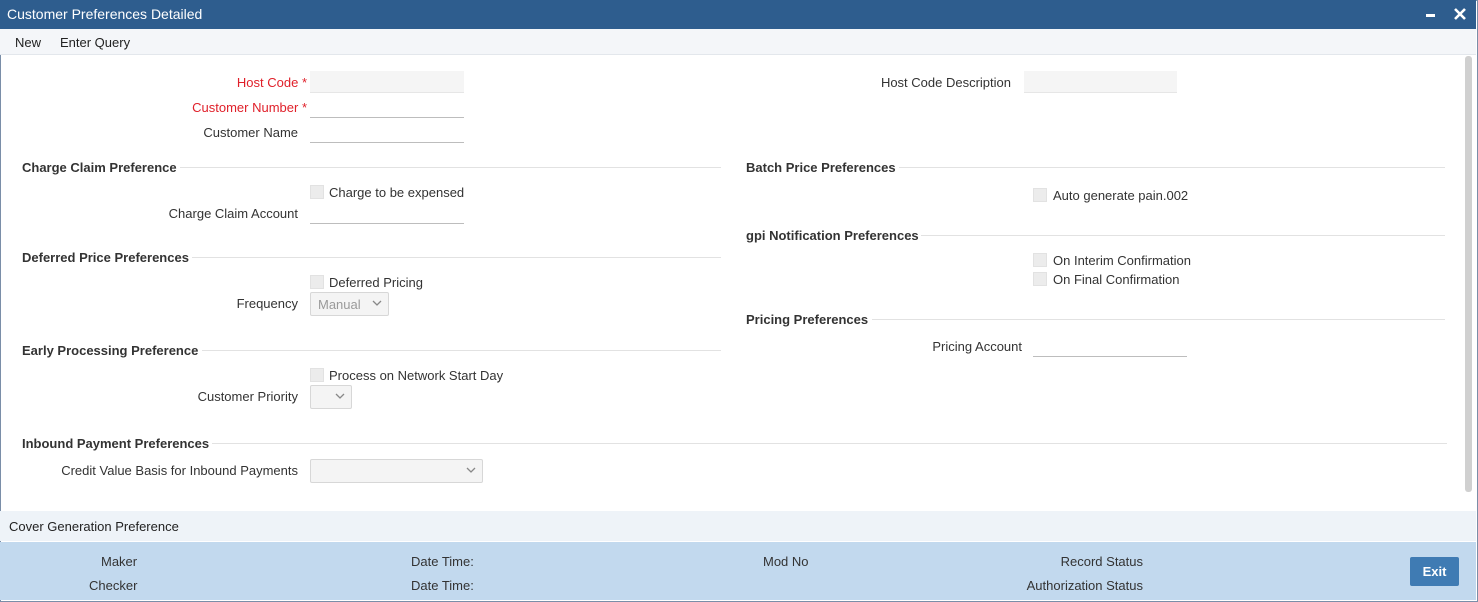  I want to click on checker-label: Checker, so click(113, 585).